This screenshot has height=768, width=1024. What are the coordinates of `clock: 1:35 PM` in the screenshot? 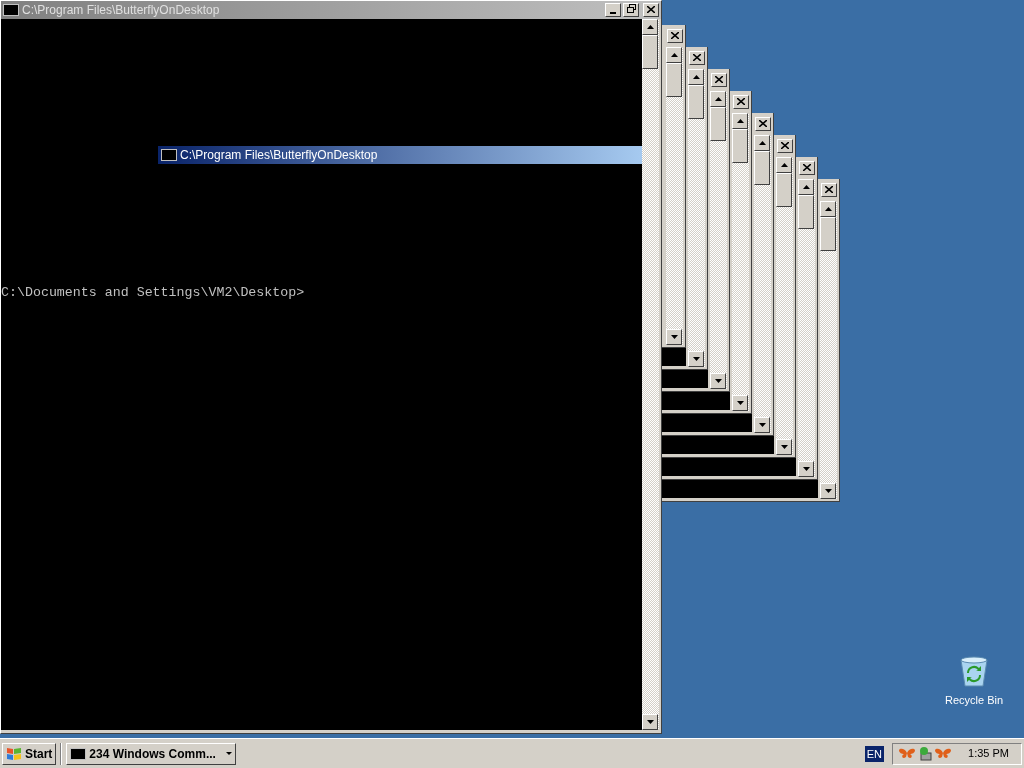 It's located at (988, 754).